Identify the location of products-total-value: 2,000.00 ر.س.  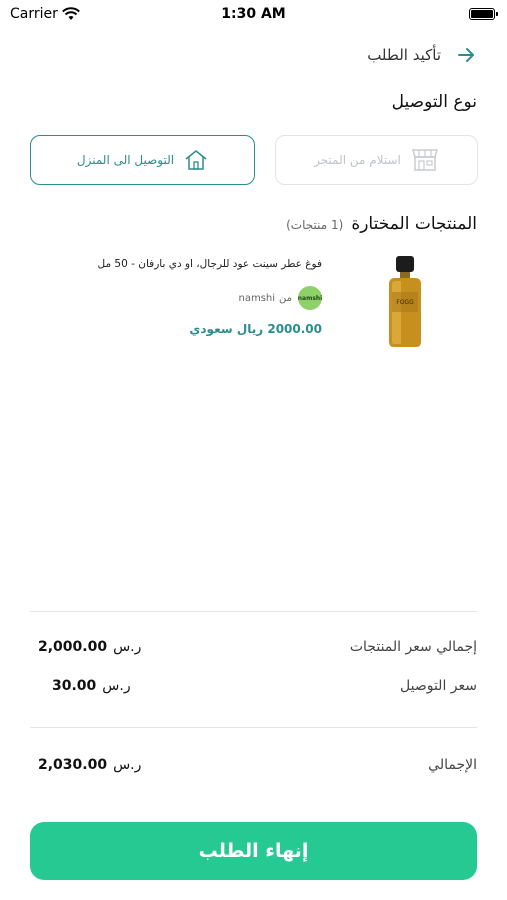
(89, 647).